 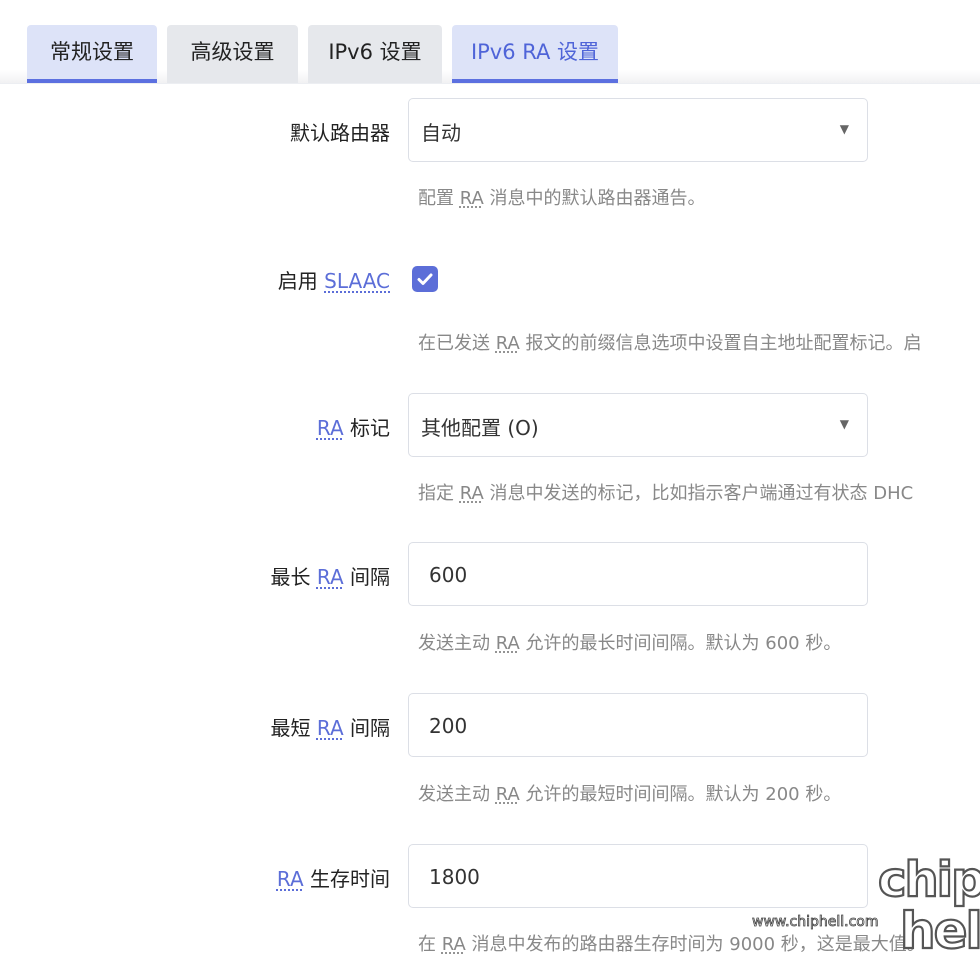 What do you see at coordinates (638, 574) in the screenshot?
I see `max-interval-input: 600` at bounding box center [638, 574].